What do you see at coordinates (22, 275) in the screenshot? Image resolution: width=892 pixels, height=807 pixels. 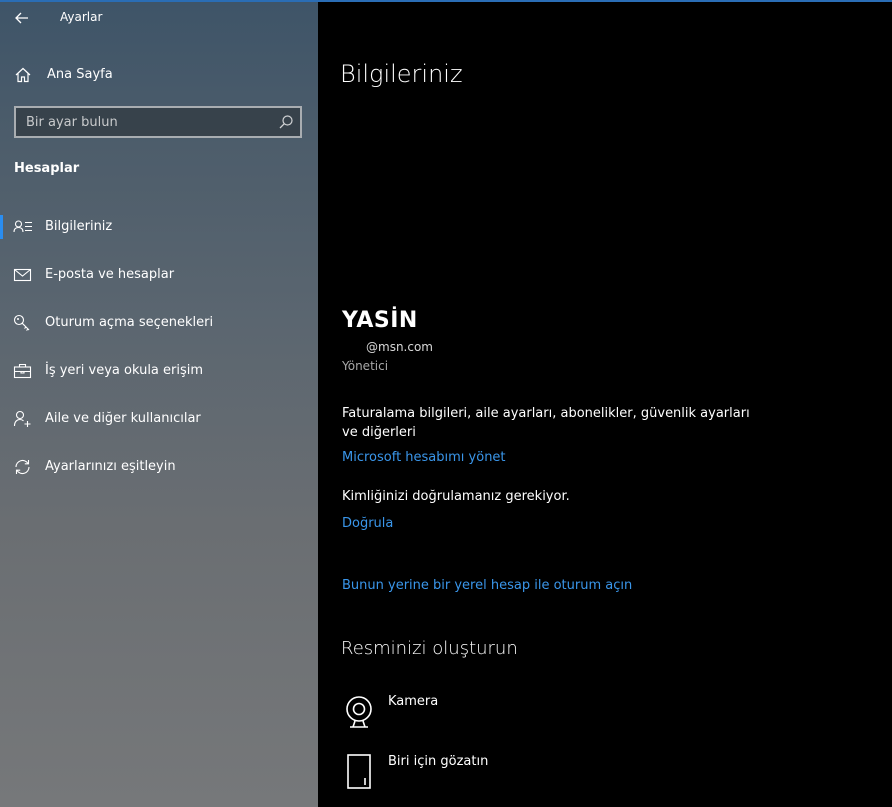 I see `mail-icon` at bounding box center [22, 275].